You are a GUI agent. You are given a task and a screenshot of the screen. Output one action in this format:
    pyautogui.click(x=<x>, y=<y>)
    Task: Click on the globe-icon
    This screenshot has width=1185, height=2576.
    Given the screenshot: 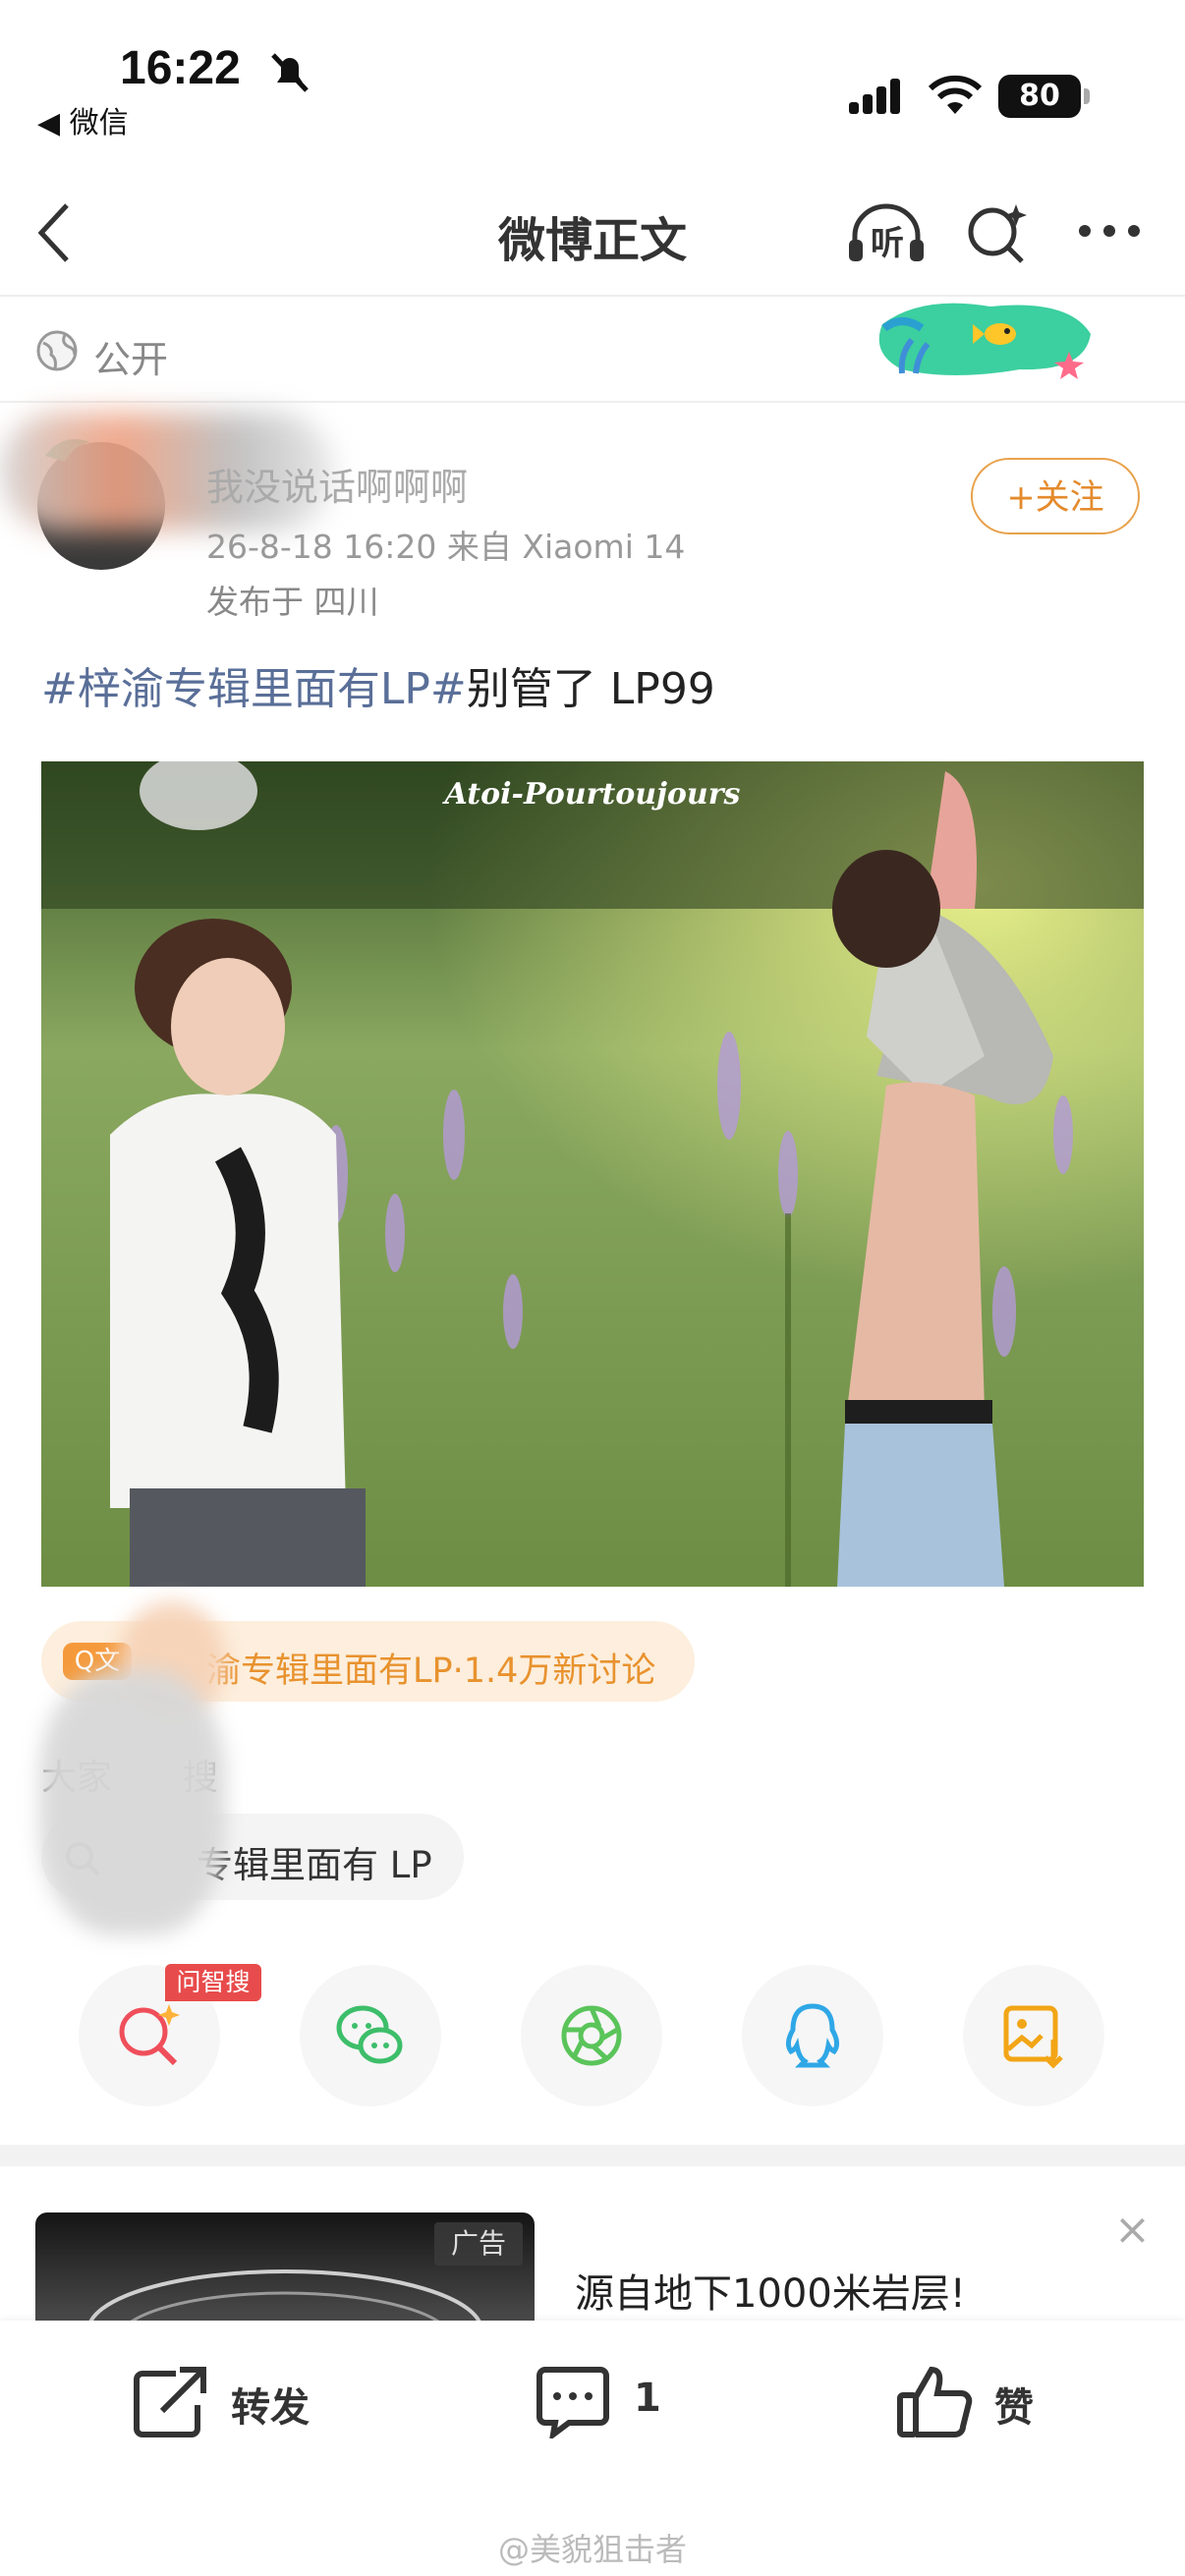 What is the action you would take?
    pyautogui.click(x=57, y=350)
    